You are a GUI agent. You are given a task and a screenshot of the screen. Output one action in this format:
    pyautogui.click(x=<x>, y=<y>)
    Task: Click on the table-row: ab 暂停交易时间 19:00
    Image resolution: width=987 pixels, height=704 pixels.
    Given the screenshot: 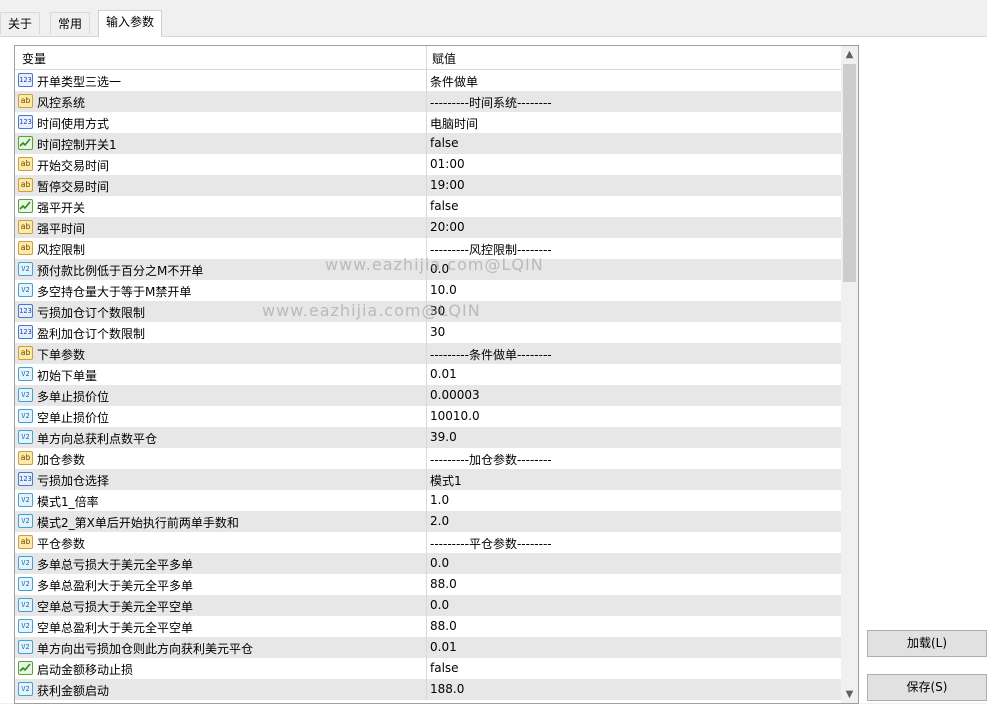 What is the action you would take?
    pyautogui.click(x=428, y=185)
    